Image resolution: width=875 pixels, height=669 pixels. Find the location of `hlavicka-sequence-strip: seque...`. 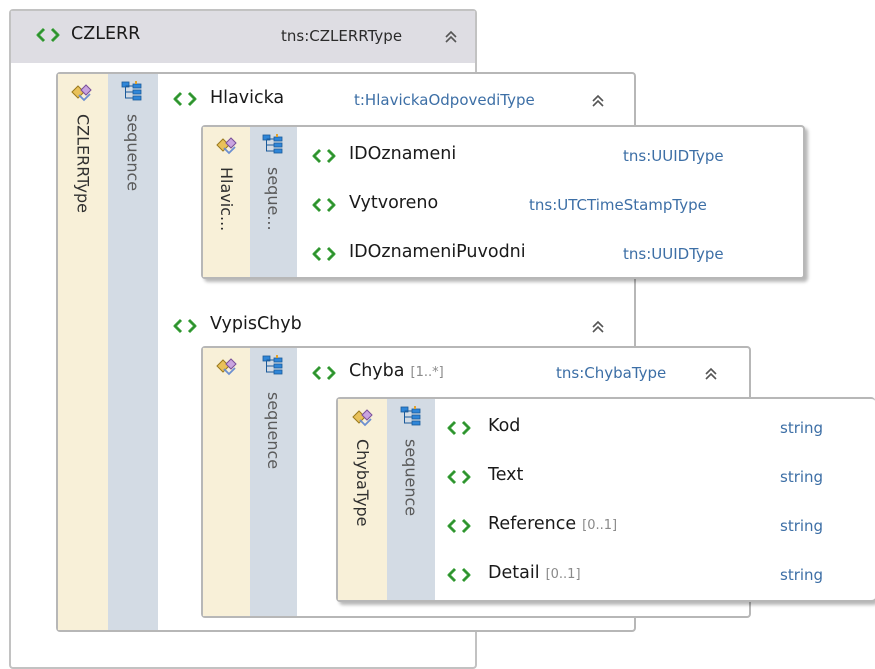

hlavicka-sequence-strip: seque... is located at coordinates (273, 202).